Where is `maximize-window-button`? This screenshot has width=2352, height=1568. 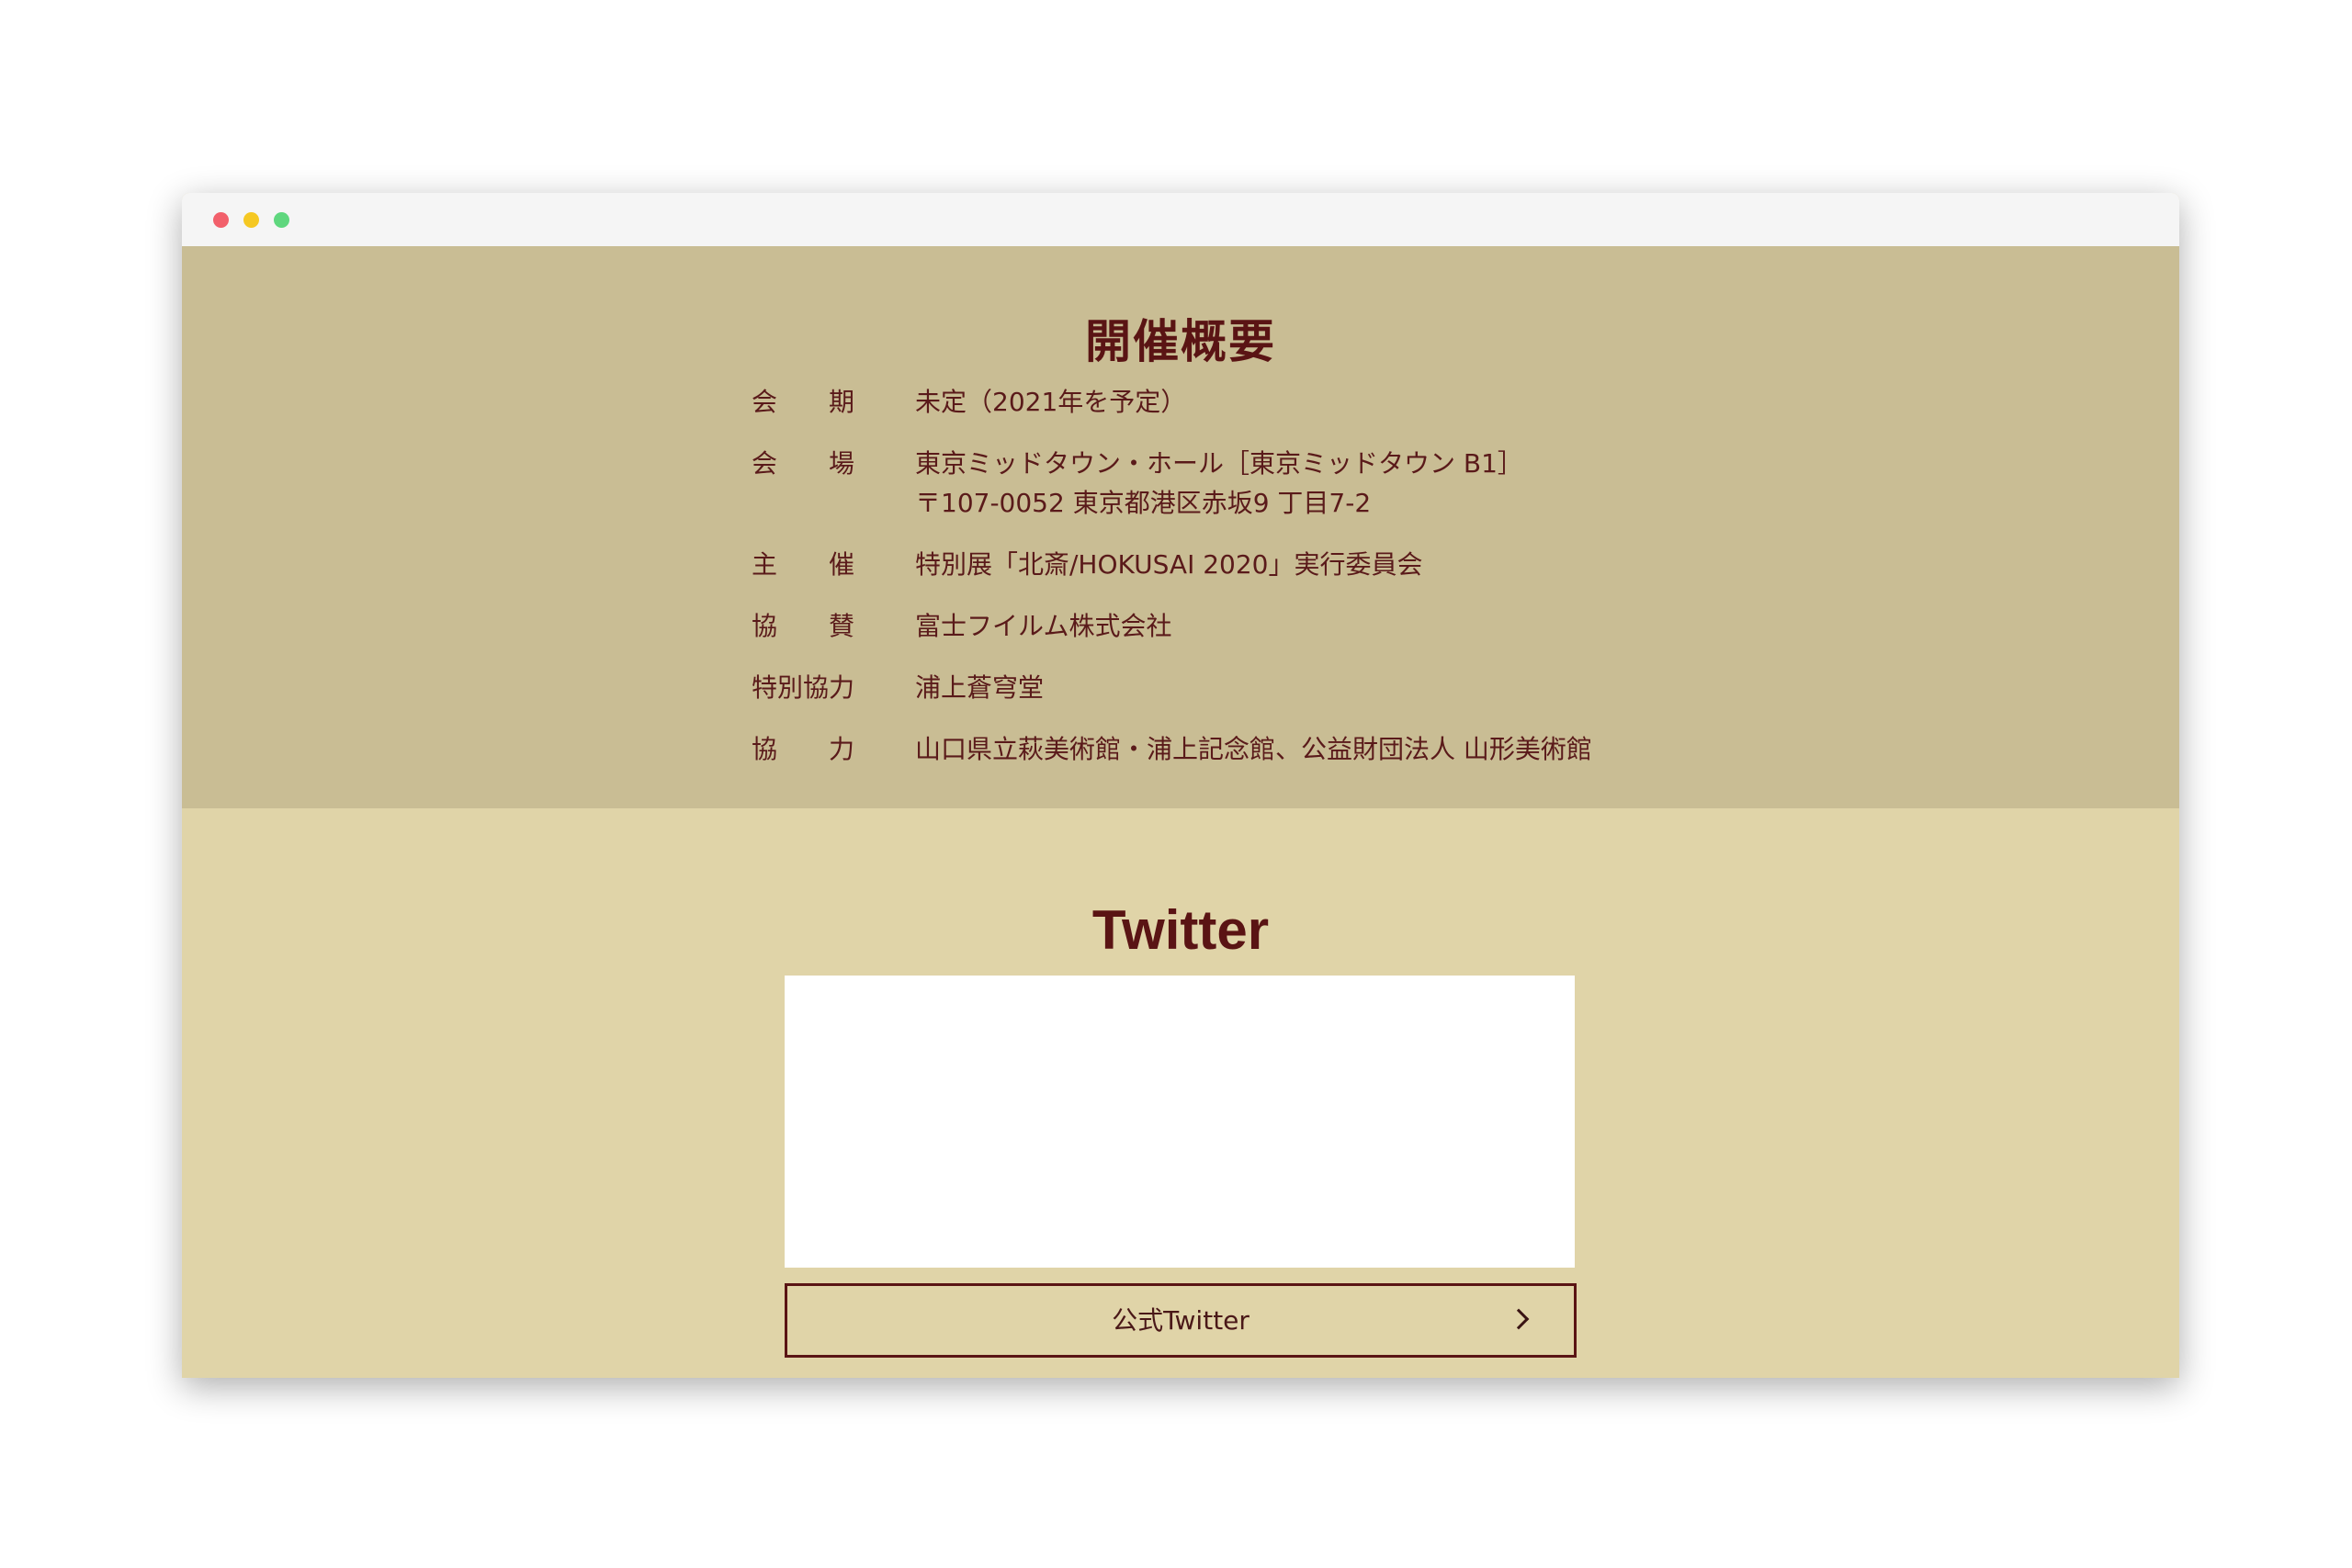 maximize-window-button is located at coordinates (281, 220).